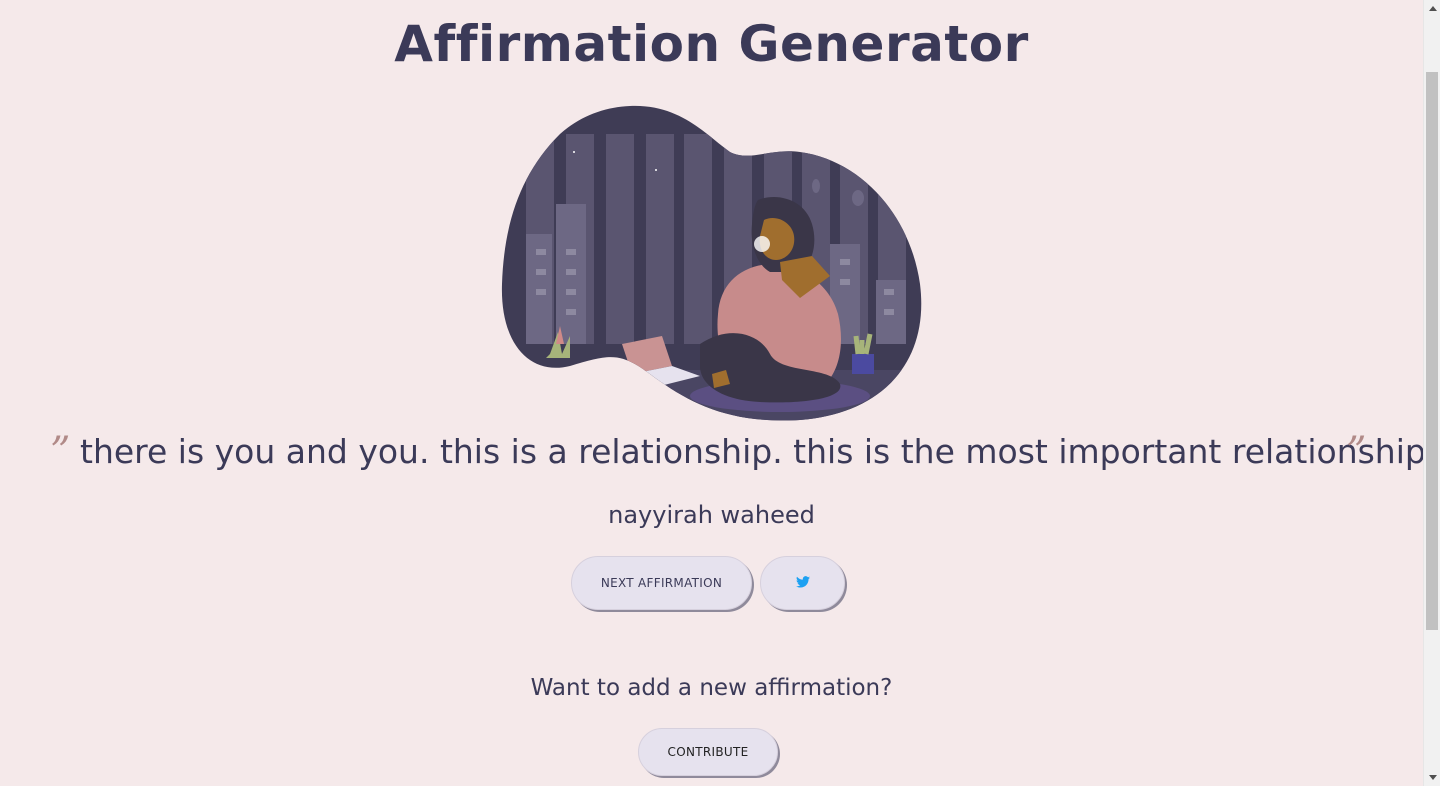 The image size is (1440, 786). What do you see at coordinates (1356, 452) in the screenshot?
I see `close-quote-icon: ”` at bounding box center [1356, 452].